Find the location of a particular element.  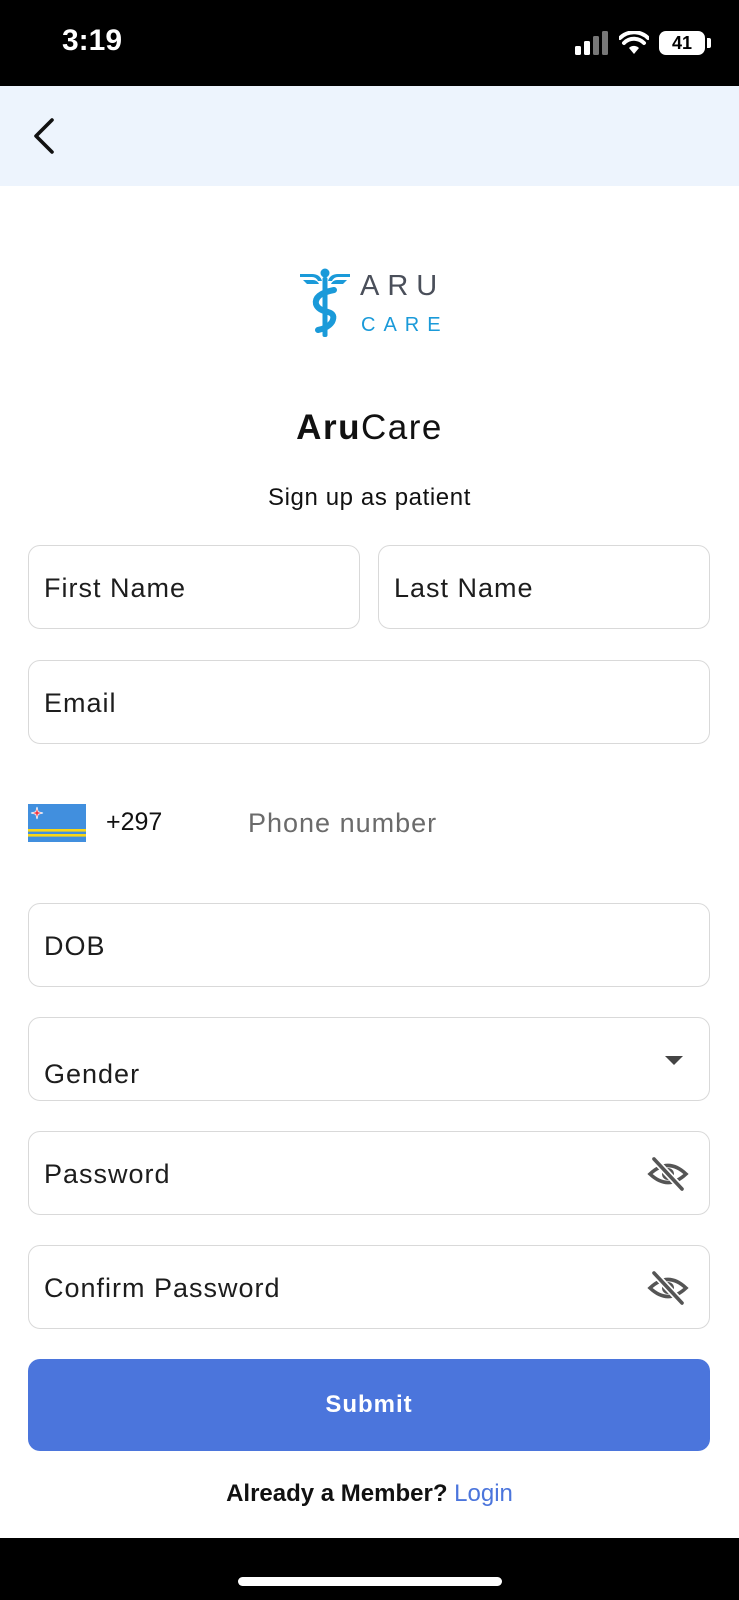

top-nav-bar is located at coordinates (369, 136).